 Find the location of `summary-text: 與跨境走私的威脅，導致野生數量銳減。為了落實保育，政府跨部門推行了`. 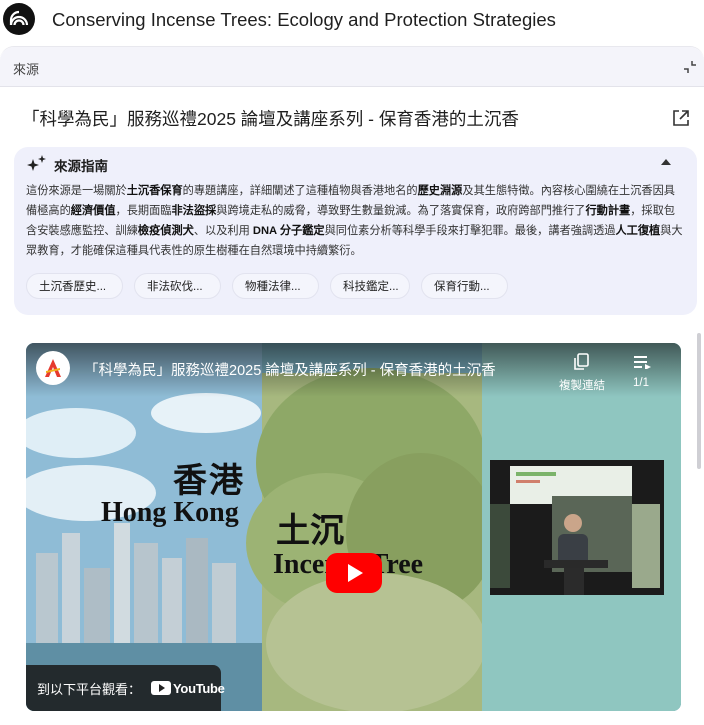

summary-text: 與跨境走私的威脅，導致野生數量銳減。為了落實保育，政府跨部門推行了 is located at coordinates (401, 211).